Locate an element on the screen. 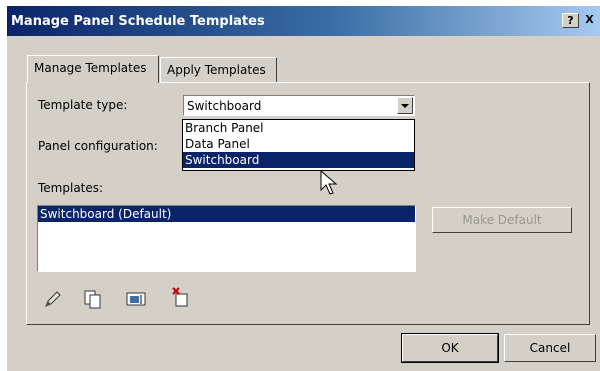 This screenshot has width=600, height=371. template-type-label: Template type: is located at coordinates (83, 105).